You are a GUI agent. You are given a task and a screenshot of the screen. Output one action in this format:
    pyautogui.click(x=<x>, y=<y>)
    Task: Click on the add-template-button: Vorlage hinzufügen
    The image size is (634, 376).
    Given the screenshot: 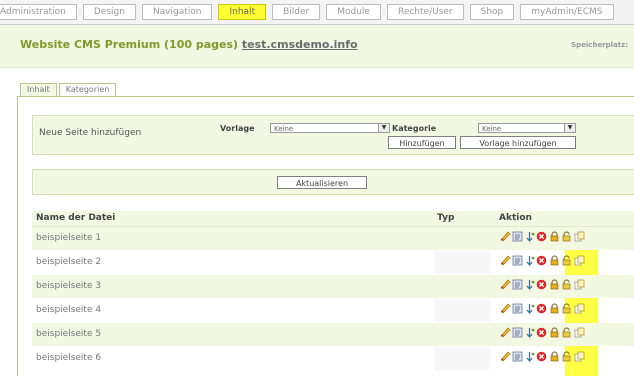 What is the action you would take?
    pyautogui.click(x=518, y=142)
    